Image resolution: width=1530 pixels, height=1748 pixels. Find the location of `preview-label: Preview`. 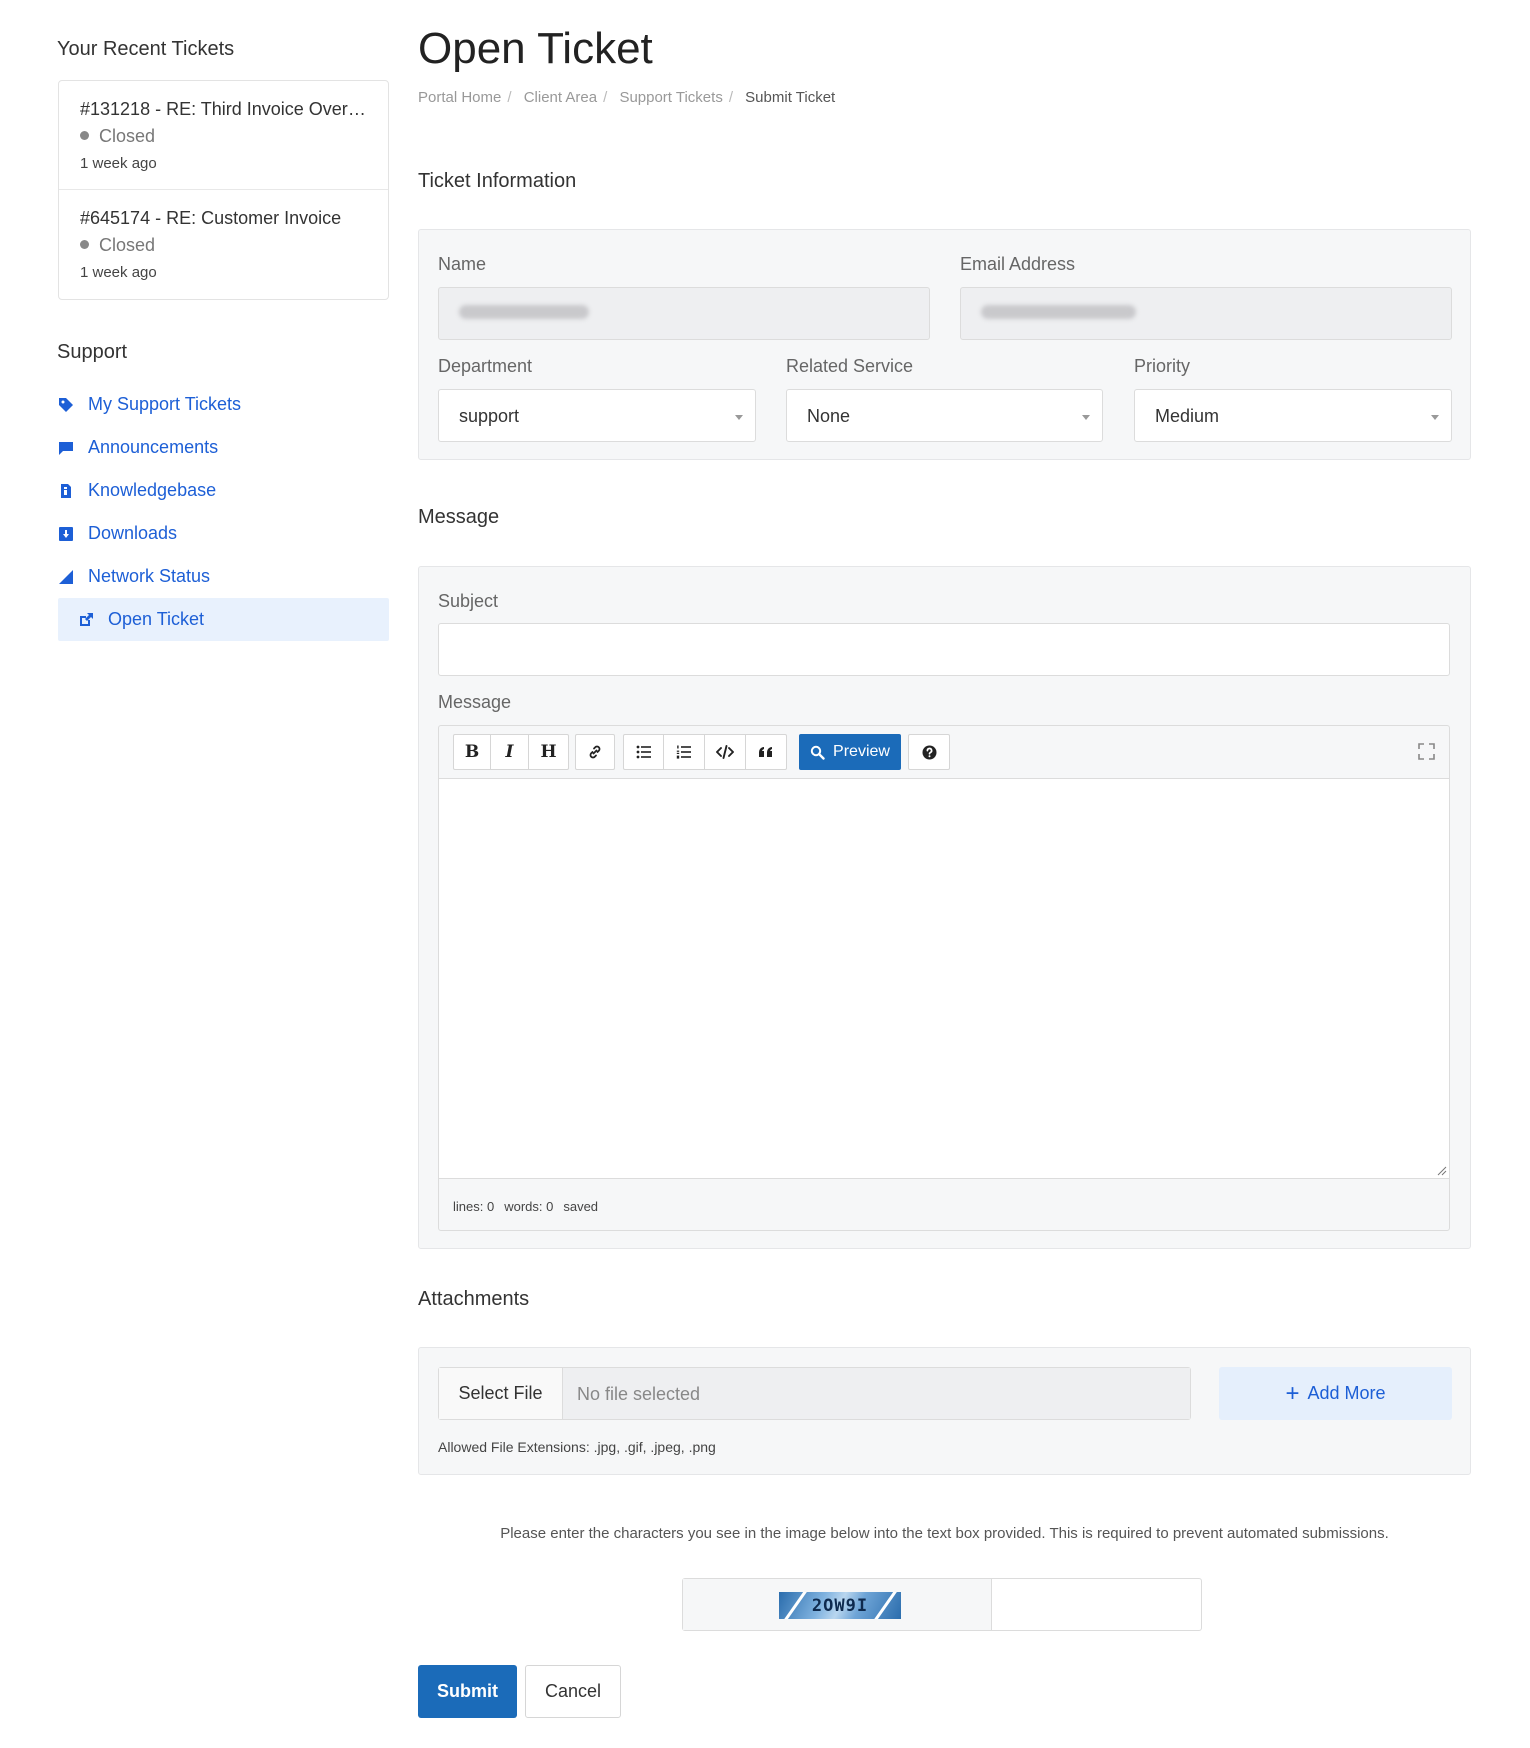

preview-label: Preview is located at coordinates (861, 751).